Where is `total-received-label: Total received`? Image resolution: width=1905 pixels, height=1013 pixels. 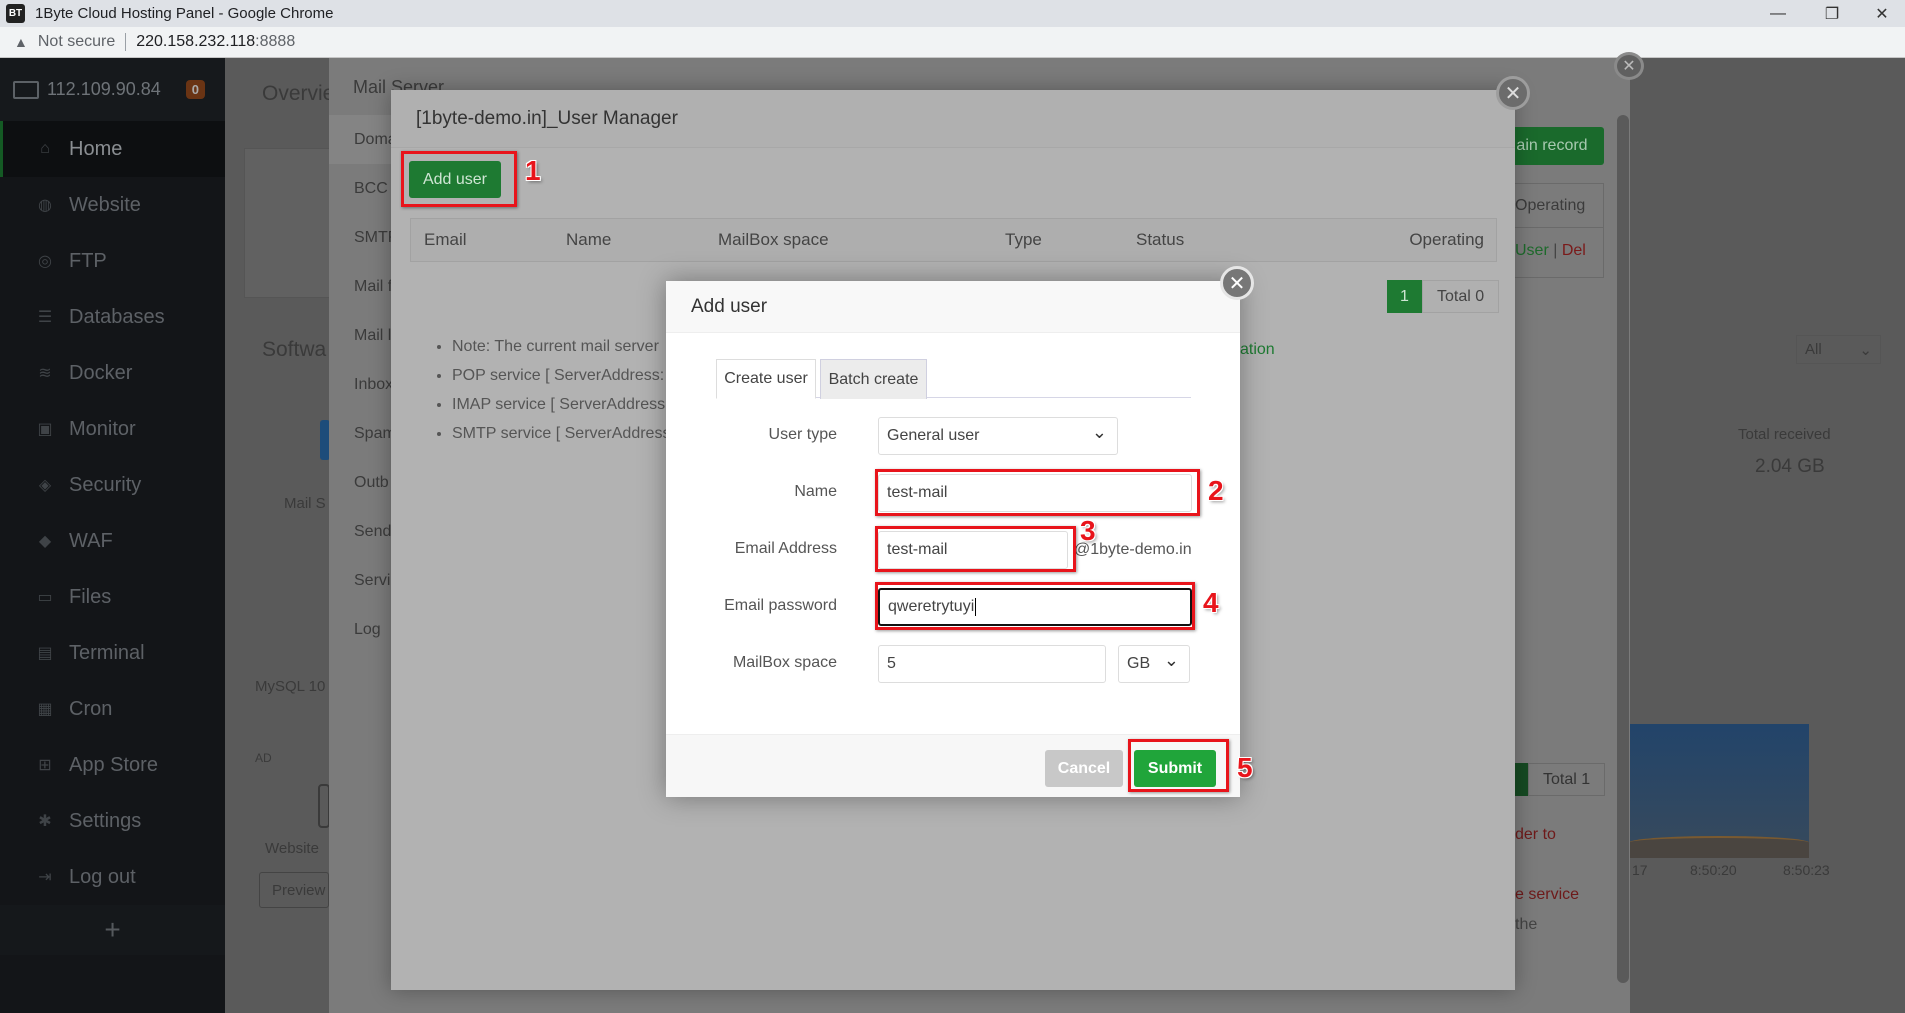 total-received-label: Total received is located at coordinates (1784, 434).